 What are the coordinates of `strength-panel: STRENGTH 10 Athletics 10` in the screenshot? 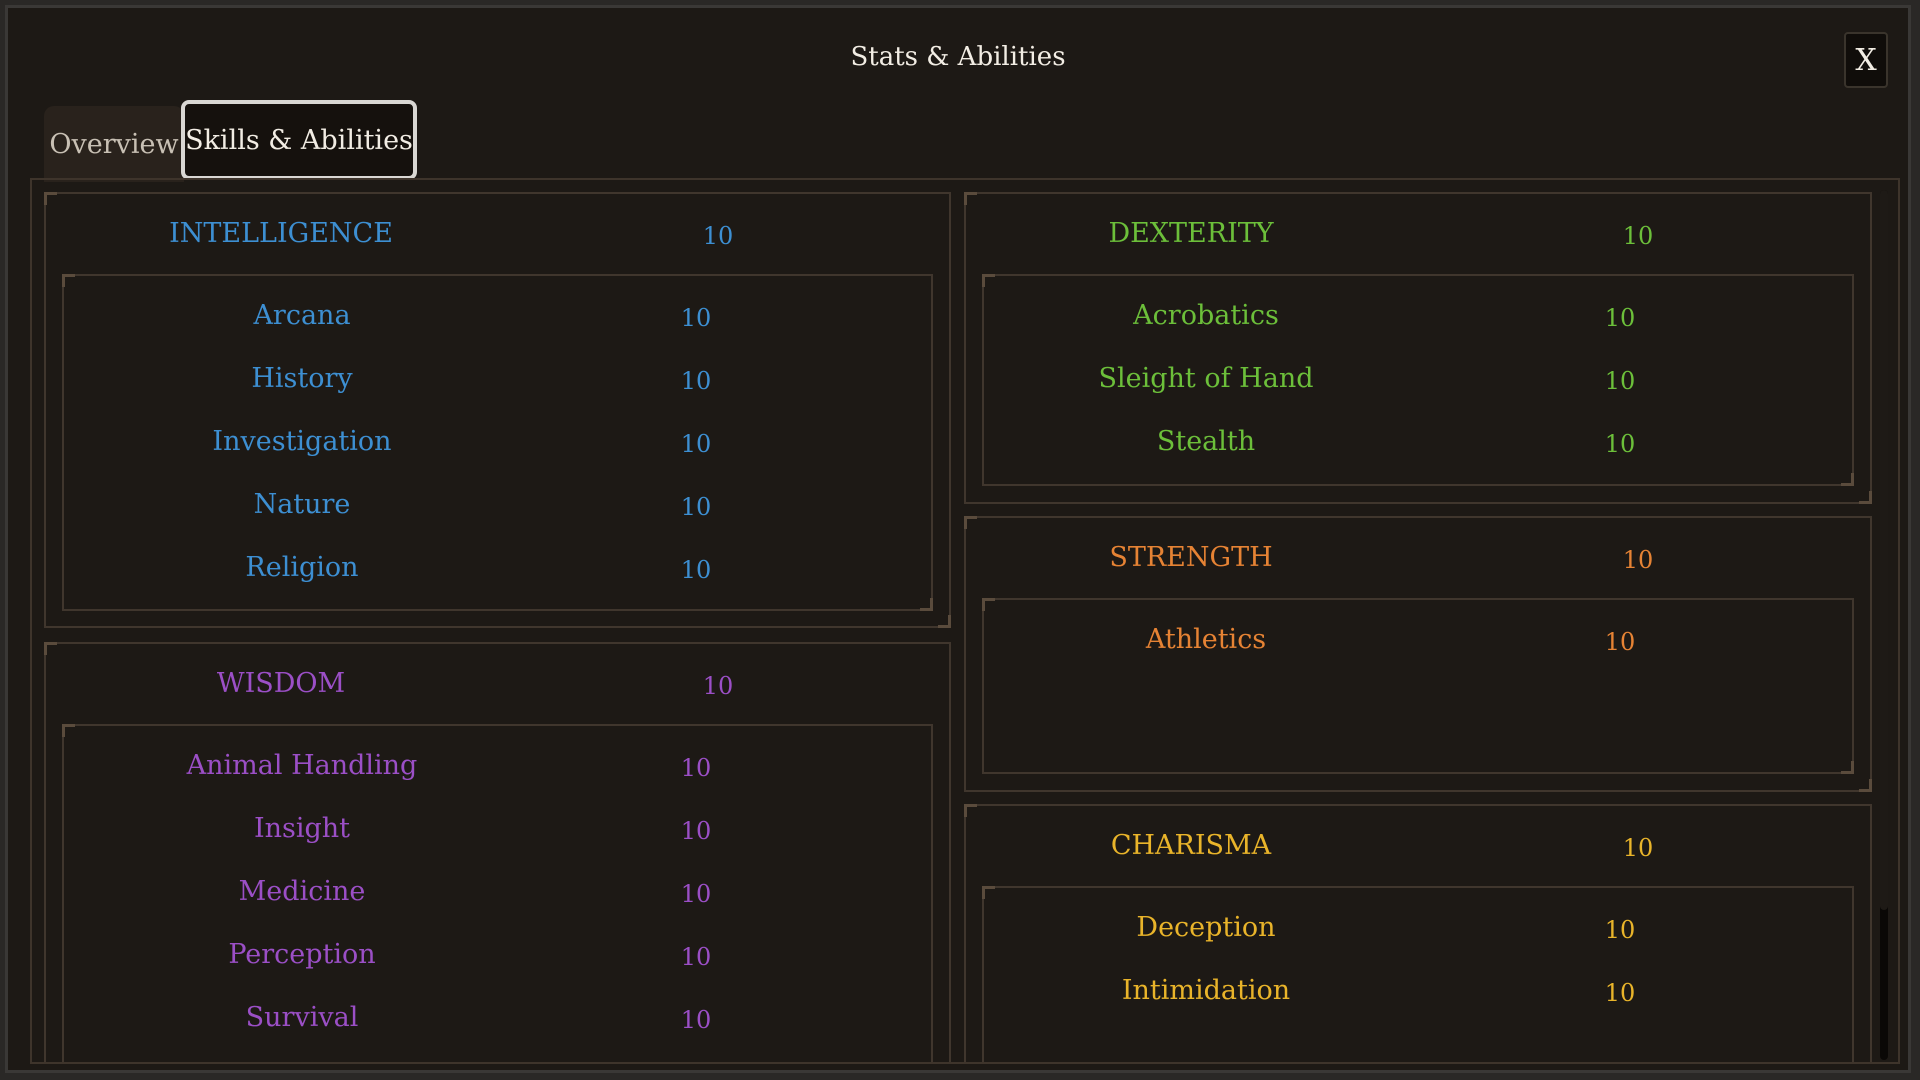 It's located at (1418, 654).